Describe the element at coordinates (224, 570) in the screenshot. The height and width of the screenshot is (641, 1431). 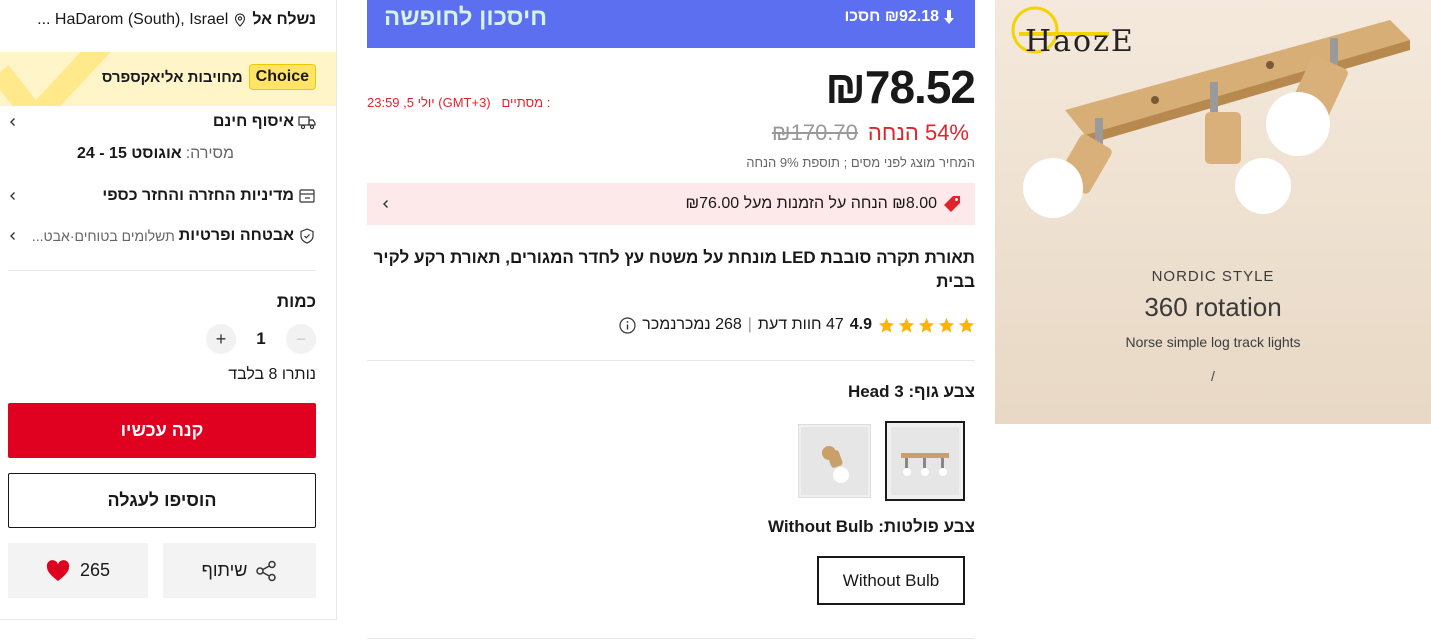
I see `share-label: שיתוף` at that location.